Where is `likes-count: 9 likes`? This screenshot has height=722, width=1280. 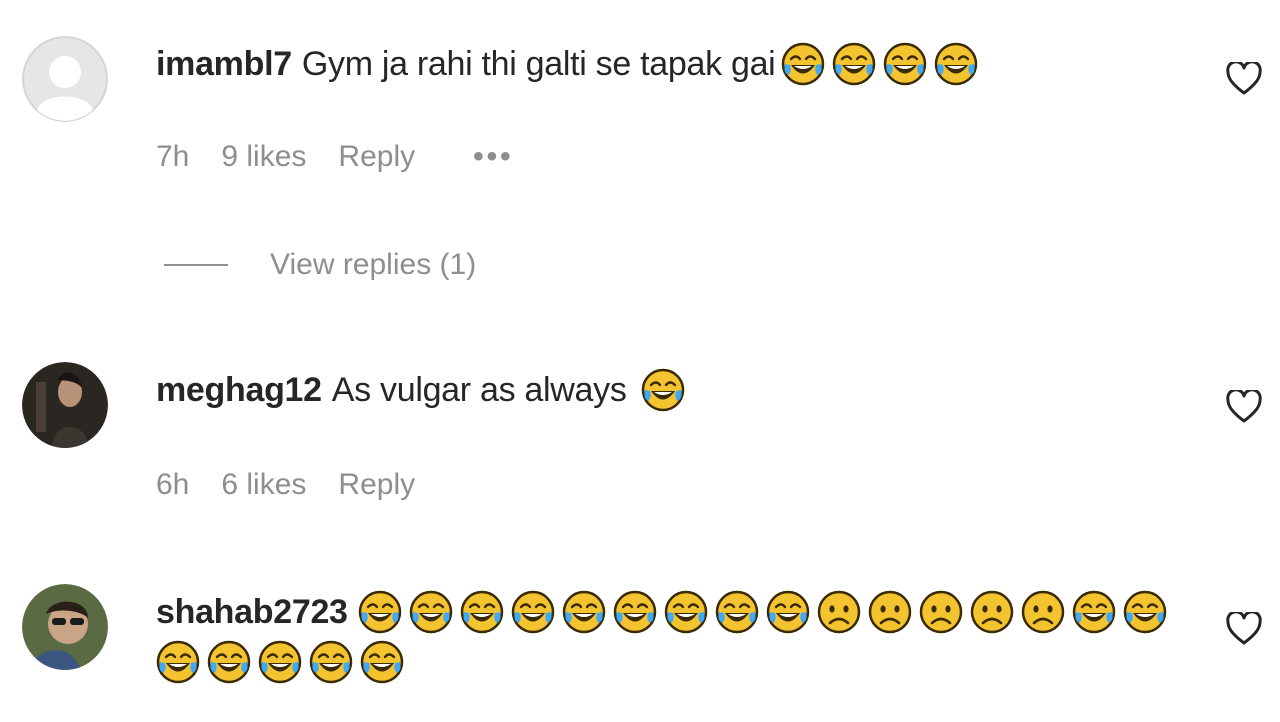 likes-count: 9 likes is located at coordinates (263, 157).